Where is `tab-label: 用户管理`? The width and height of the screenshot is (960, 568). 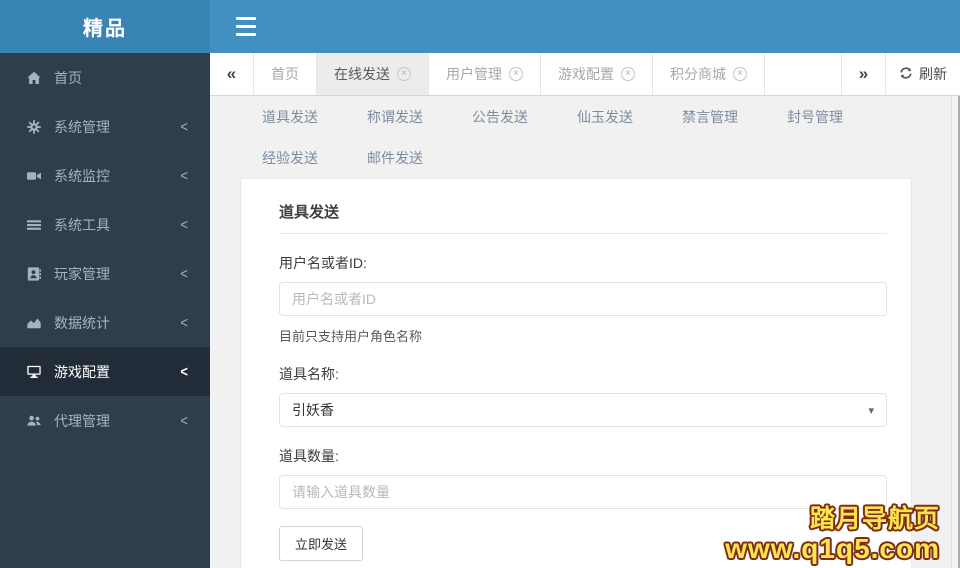 tab-label: 用户管理 is located at coordinates (474, 74).